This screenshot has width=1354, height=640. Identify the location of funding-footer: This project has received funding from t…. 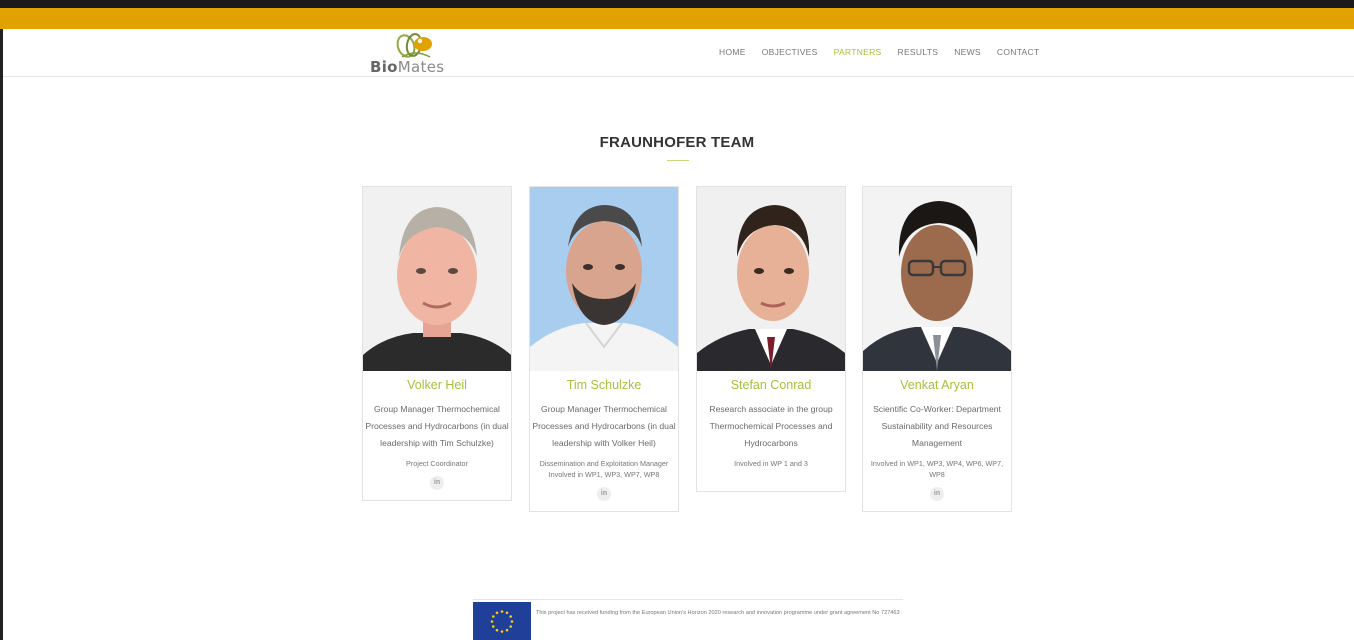
(688, 619).